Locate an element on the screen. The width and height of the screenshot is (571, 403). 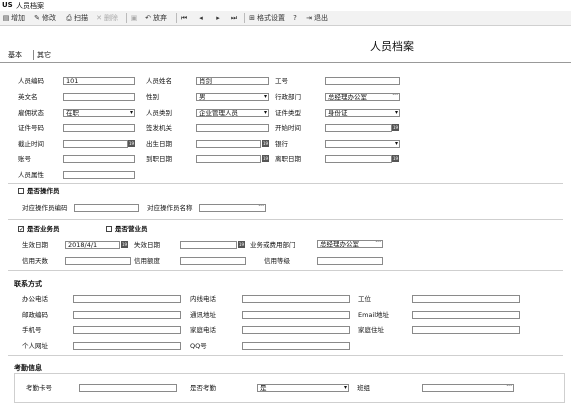
shift-input: ··· is located at coordinates (468, 388).